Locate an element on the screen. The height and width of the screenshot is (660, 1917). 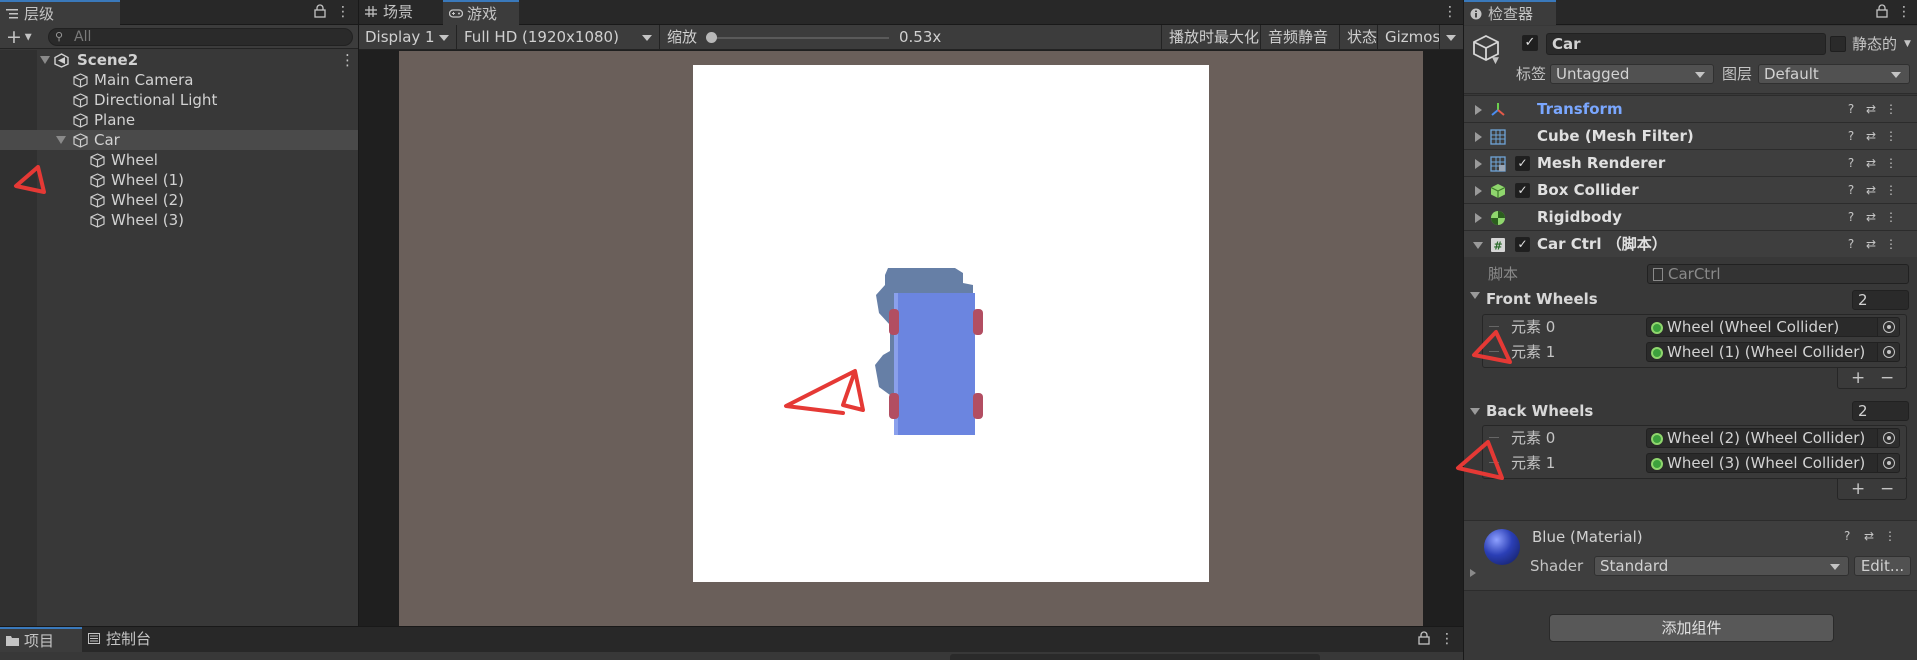
add-component-button: 添加组件 is located at coordinates (1691, 628).